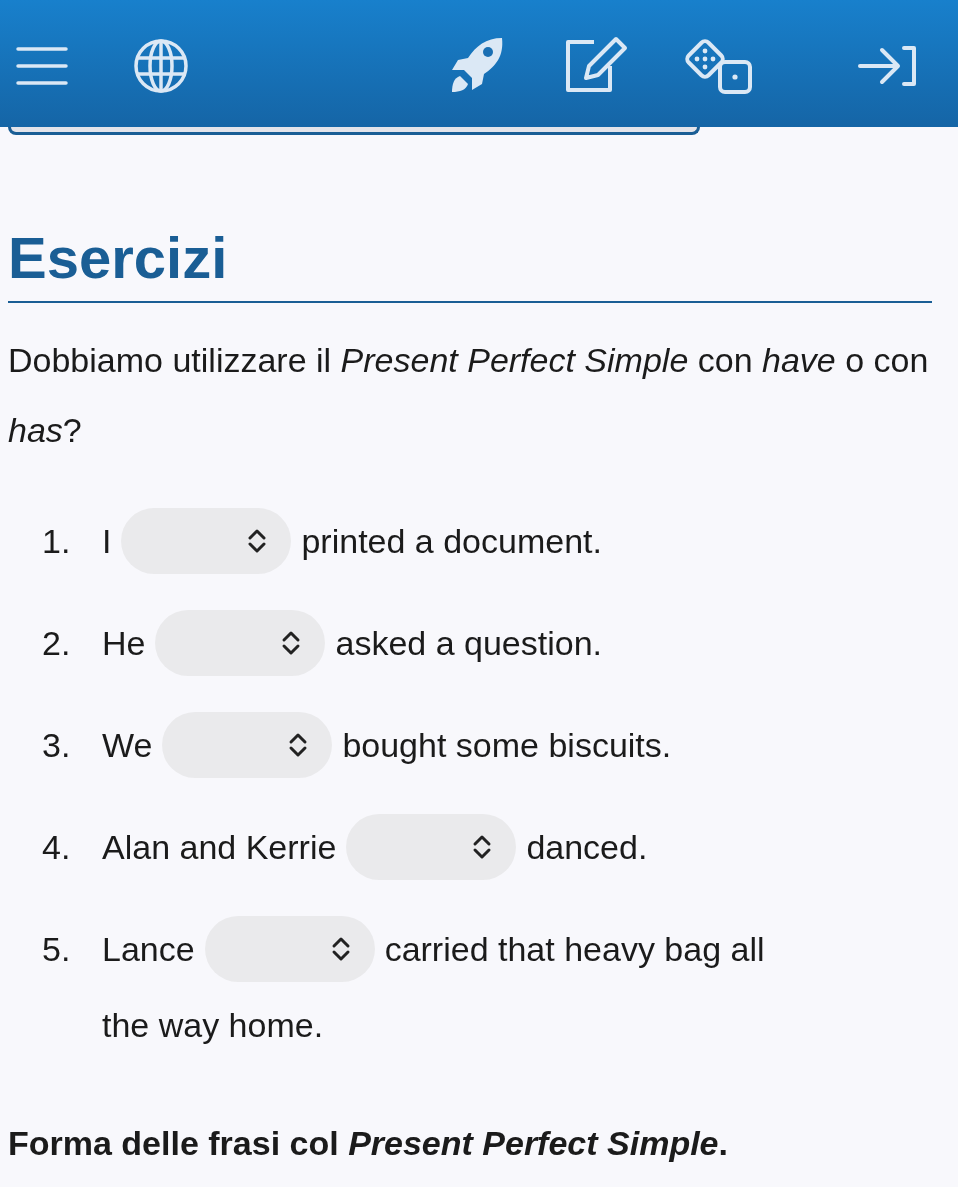  Describe the element at coordinates (451, 541) in the screenshot. I see `sentence-text: printed a document.` at that location.